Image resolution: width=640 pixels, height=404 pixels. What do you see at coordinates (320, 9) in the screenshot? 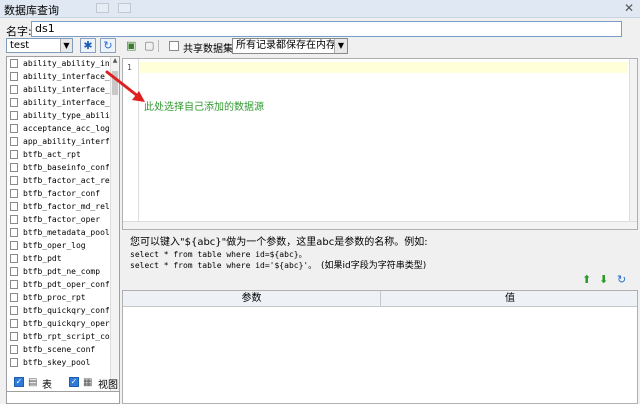
I see `window-titlebar: 数据库查询 ✕` at bounding box center [320, 9].